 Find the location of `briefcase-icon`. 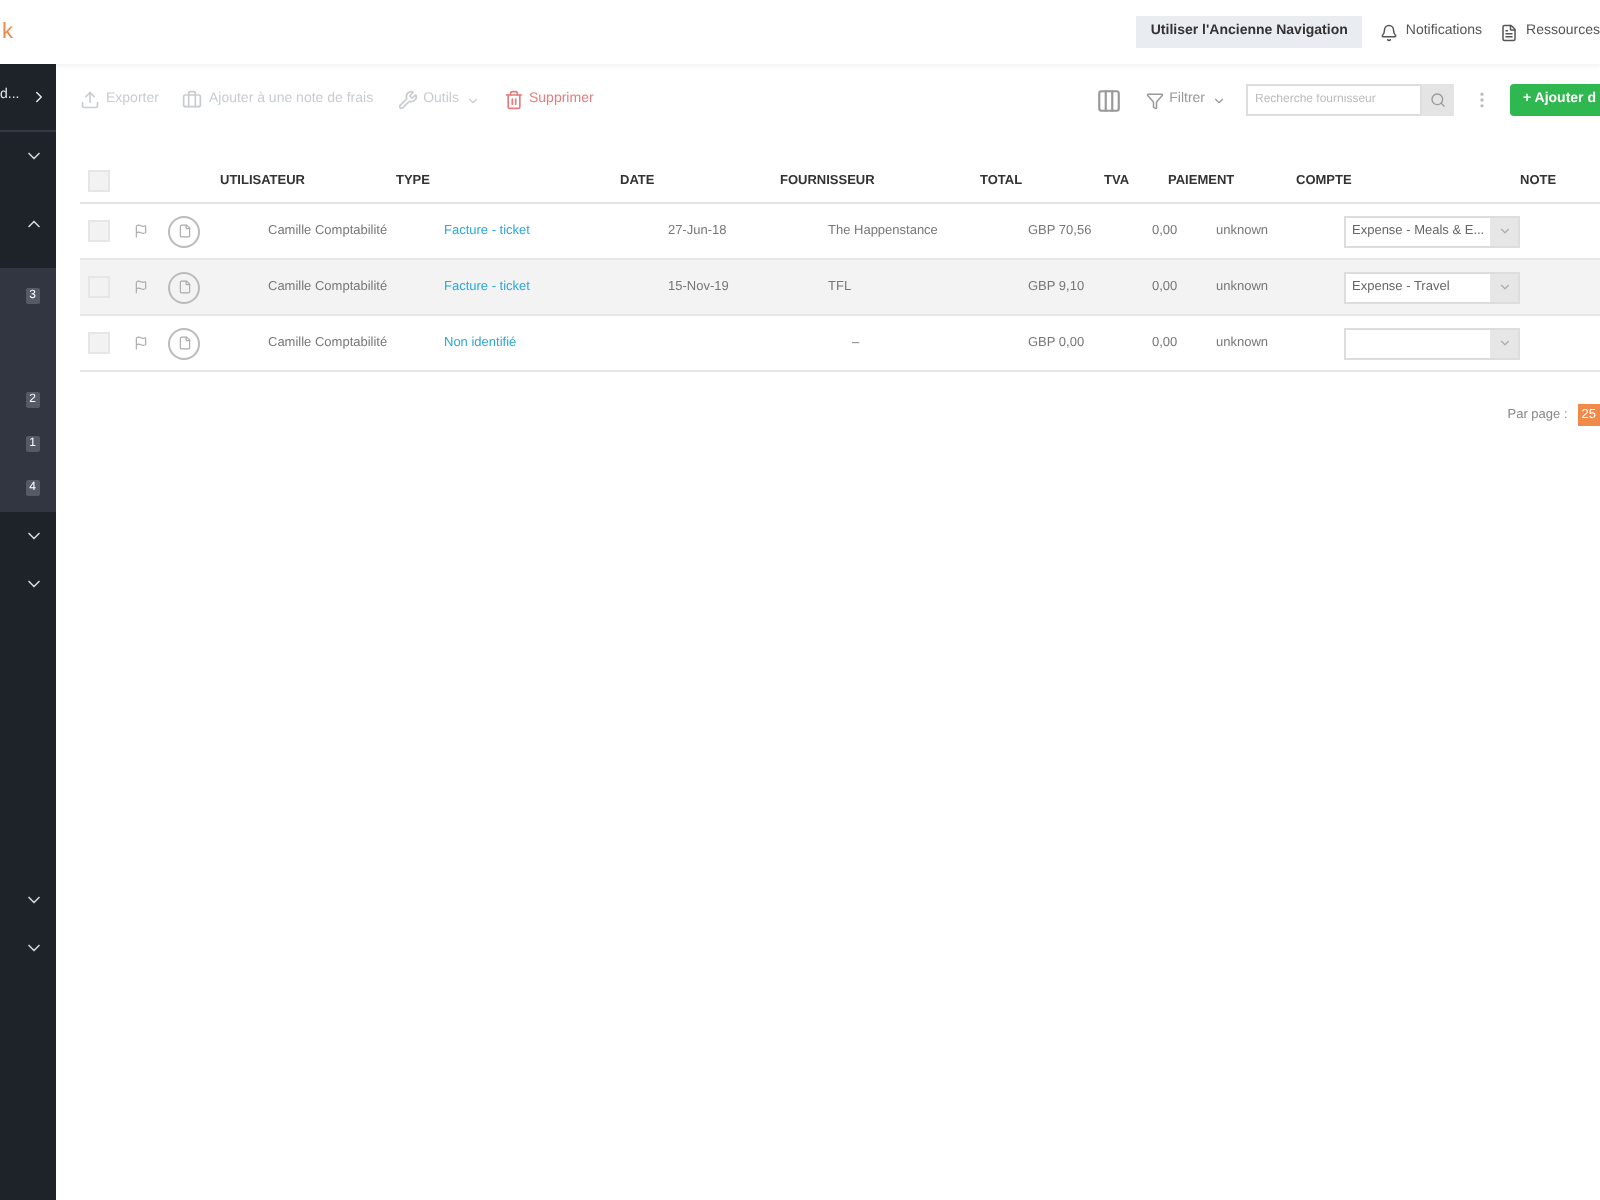

briefcase-icon is located at coordinates (192, 100).